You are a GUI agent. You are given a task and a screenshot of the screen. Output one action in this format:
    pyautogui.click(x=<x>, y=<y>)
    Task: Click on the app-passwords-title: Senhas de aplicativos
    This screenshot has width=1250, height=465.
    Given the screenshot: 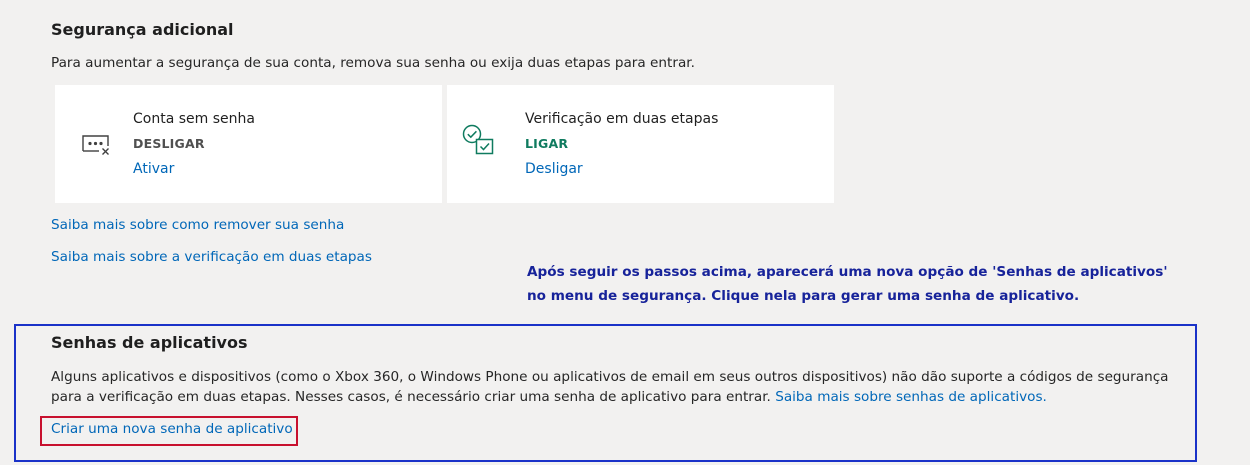 What is the action you would take?
    pyautogui.click(x=149, y=342)
    